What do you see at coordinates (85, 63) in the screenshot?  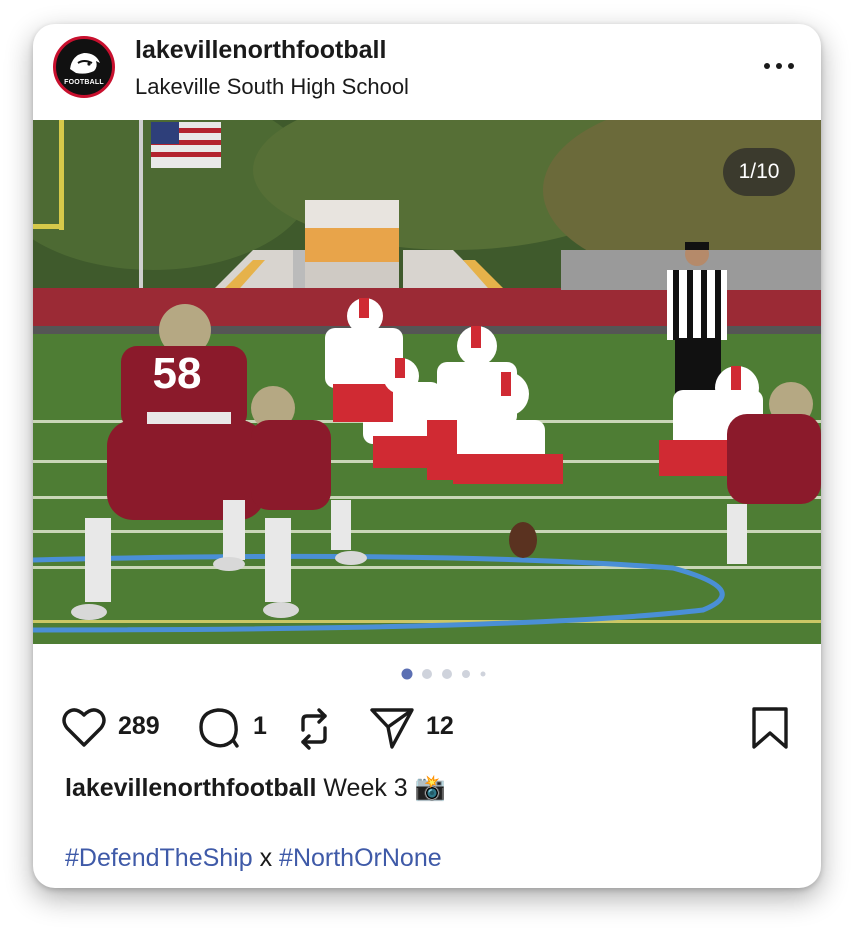 I see `panther-logo-icon` at bounding box center [85, 63].